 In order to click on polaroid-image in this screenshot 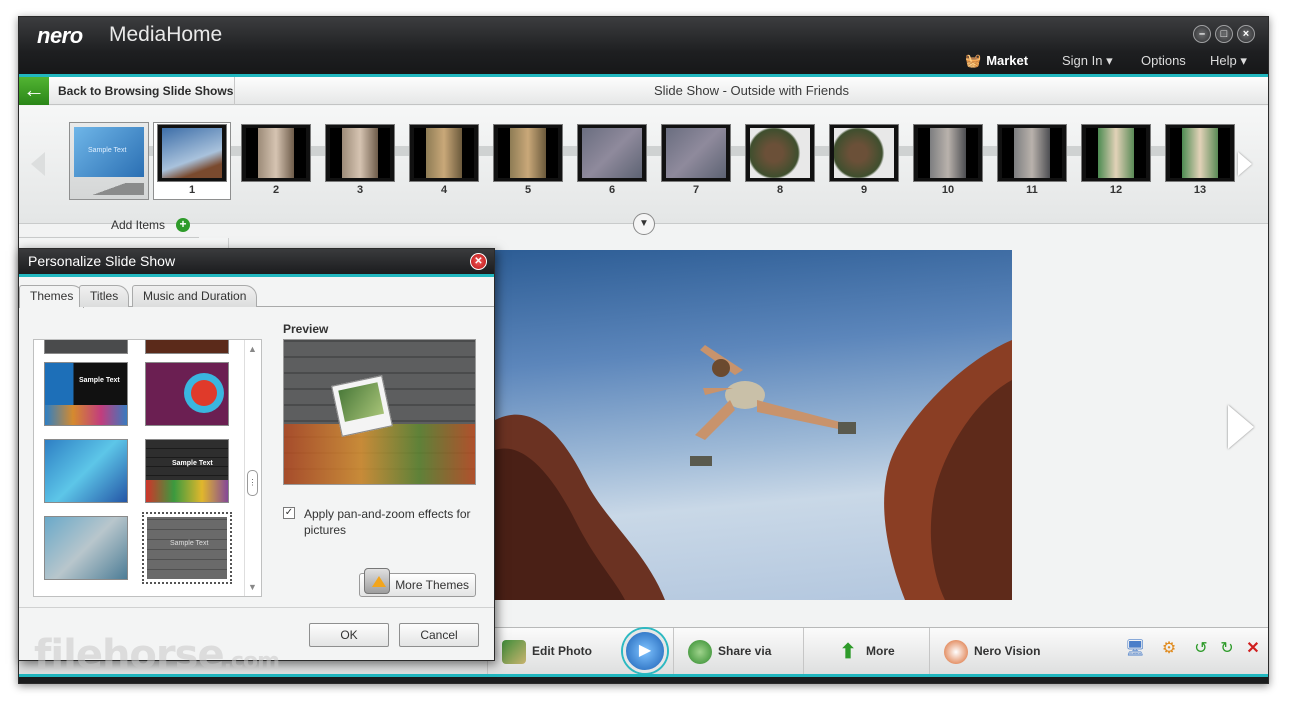, I will do `click(361, 402)`.